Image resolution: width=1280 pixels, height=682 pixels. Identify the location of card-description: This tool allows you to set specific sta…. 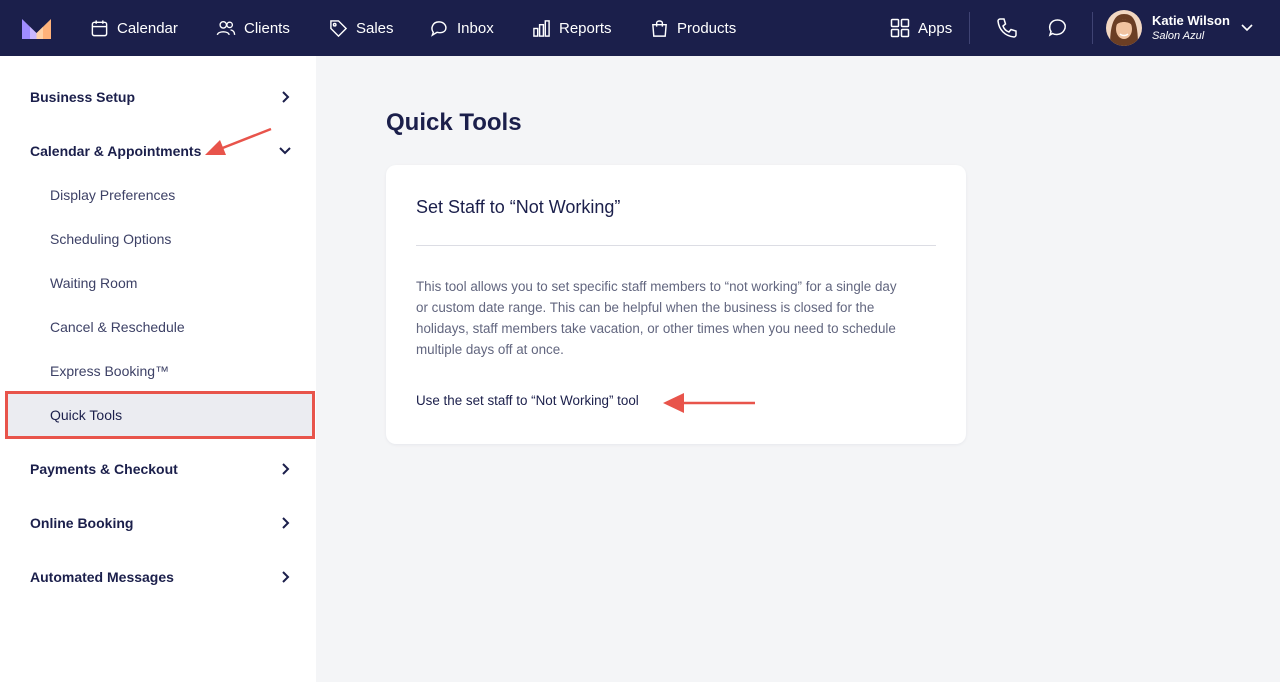
(656, 318).